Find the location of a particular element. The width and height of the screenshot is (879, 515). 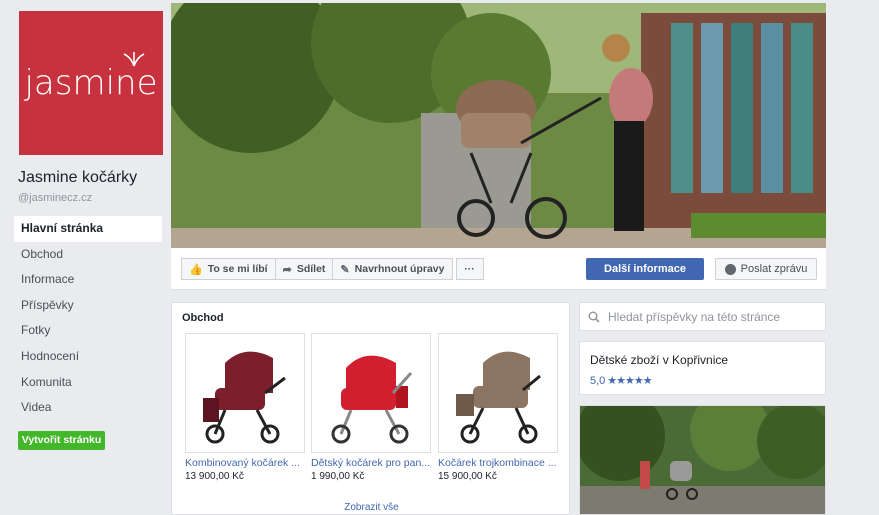

page-search is located at coordinates (702, 316).